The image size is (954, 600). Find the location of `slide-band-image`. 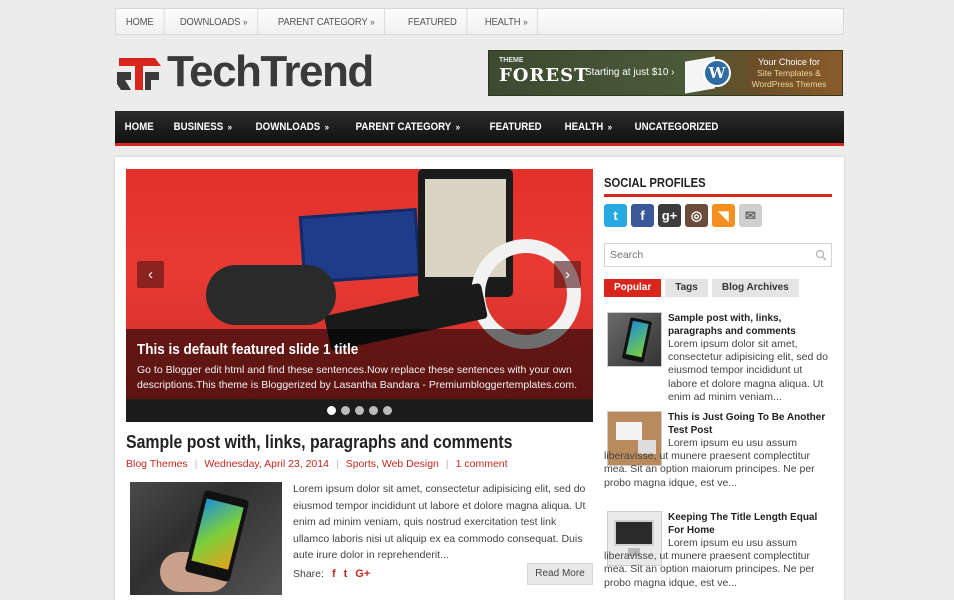

slide-band-image is located at coordinates (271, 295).